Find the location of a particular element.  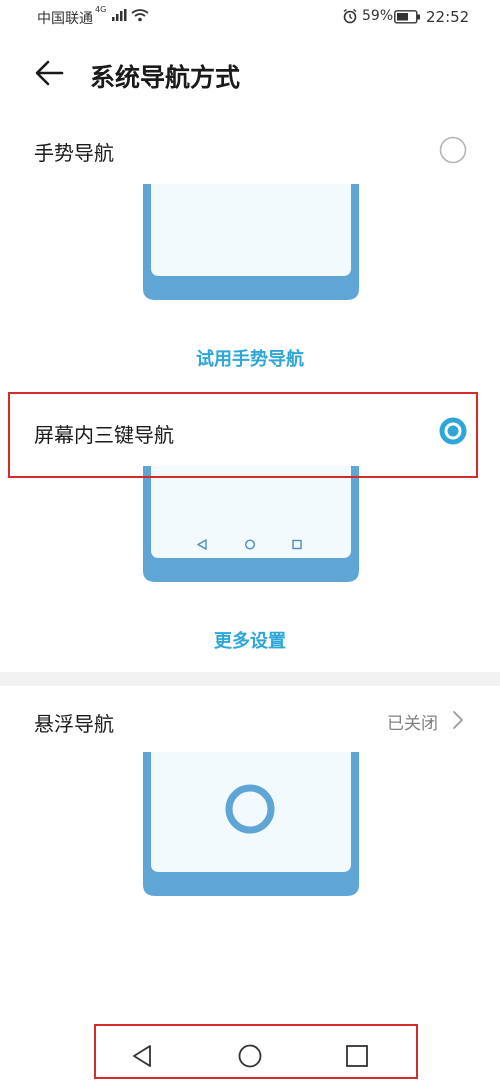

battery-icon is located at coordinates (407, 17).